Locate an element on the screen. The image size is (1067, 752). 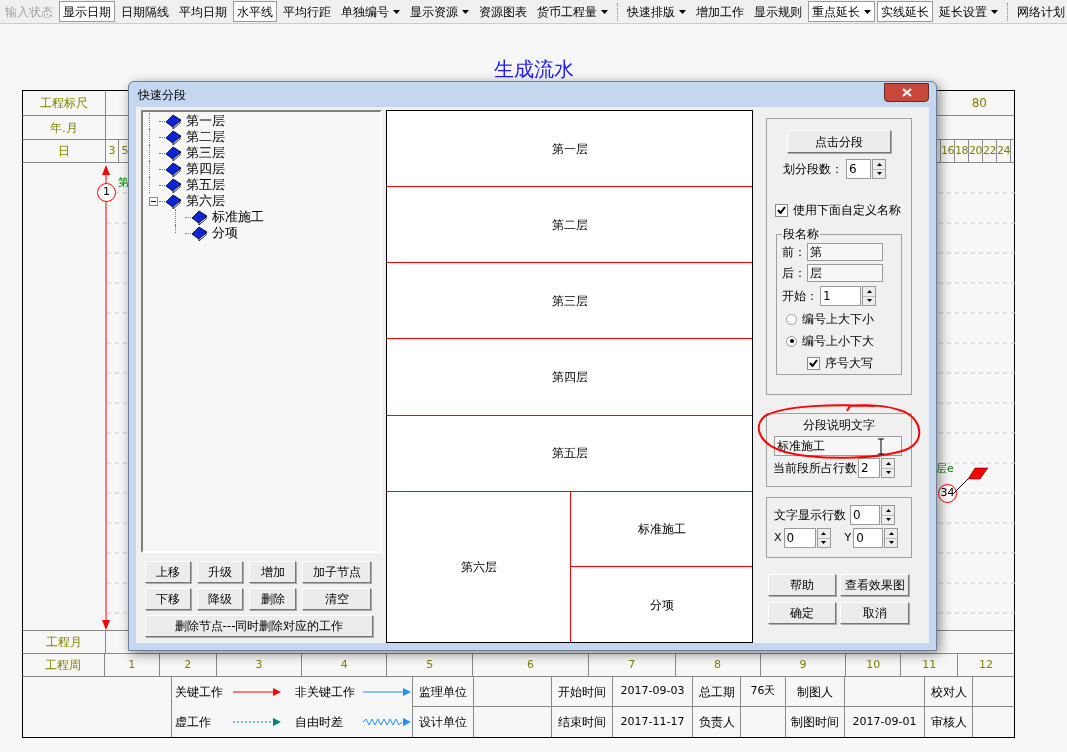
field-label: 当前段所占行数 is located at coordinates (815, 468).